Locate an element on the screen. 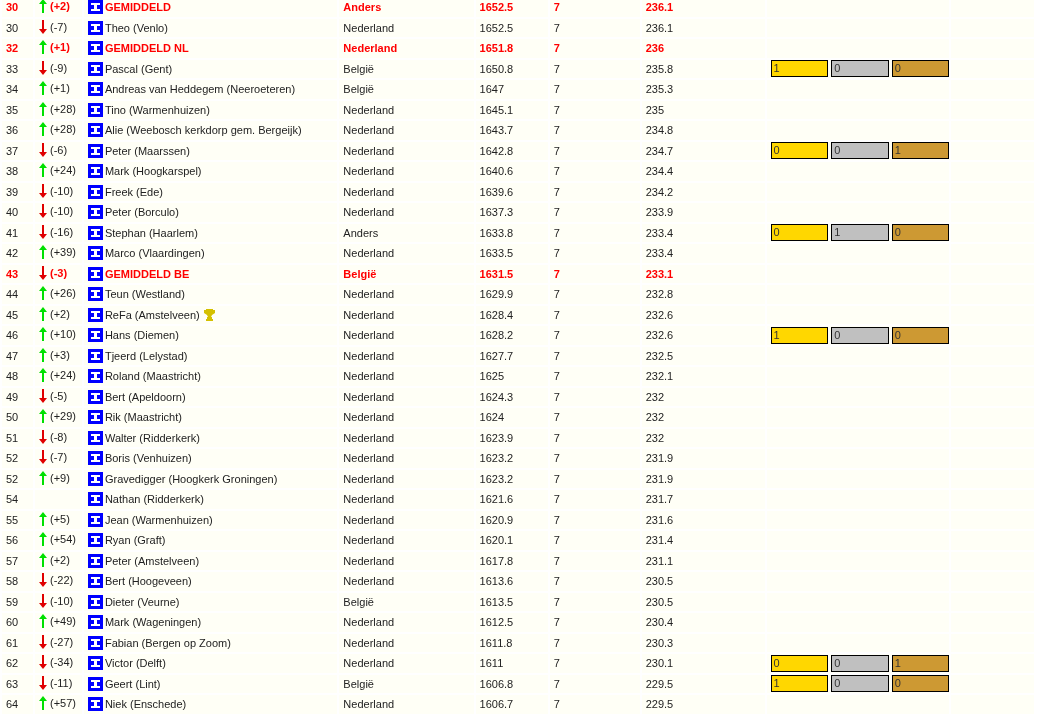 This screenshot has height=715, width=1040. rank-number: 36 is located at coordinates (12, 130).